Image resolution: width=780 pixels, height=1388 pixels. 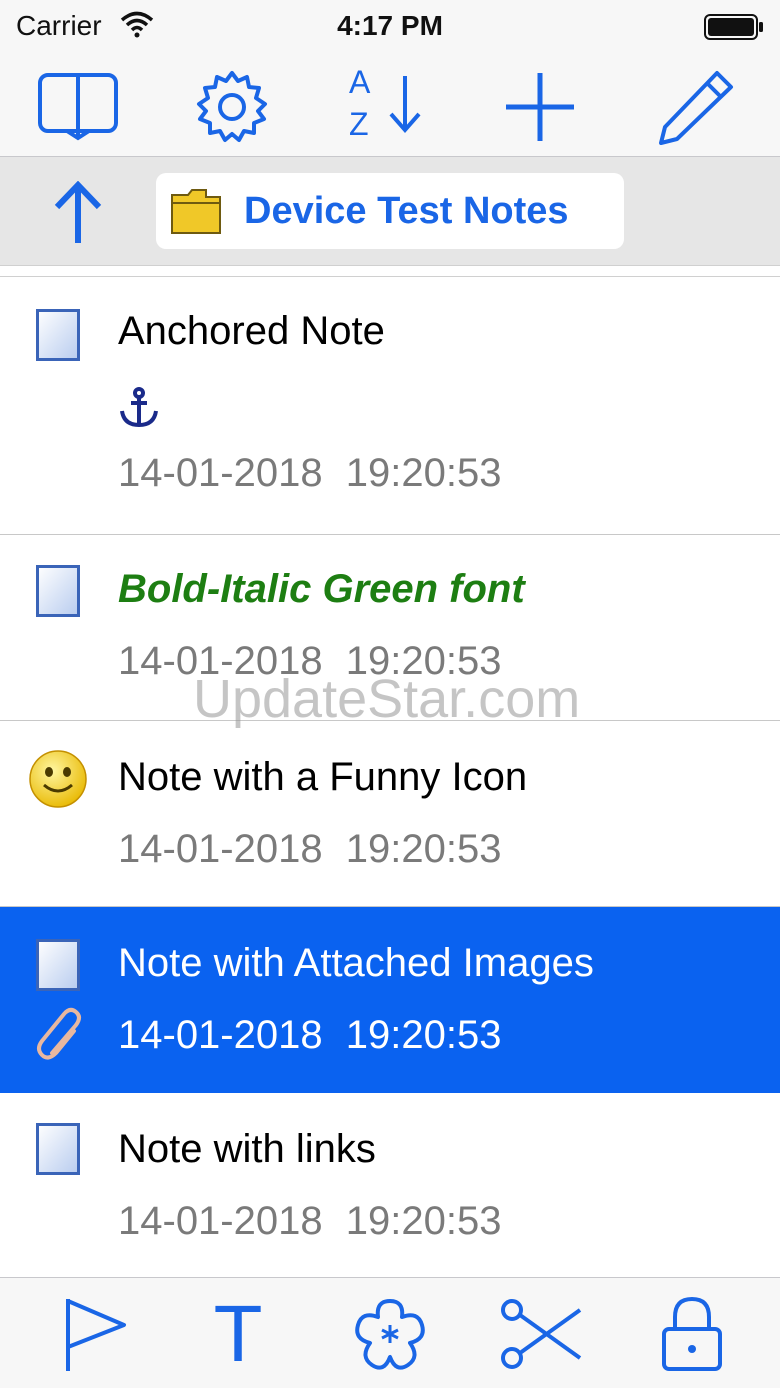 I want to click on library-button, so click(x=78, y=107).